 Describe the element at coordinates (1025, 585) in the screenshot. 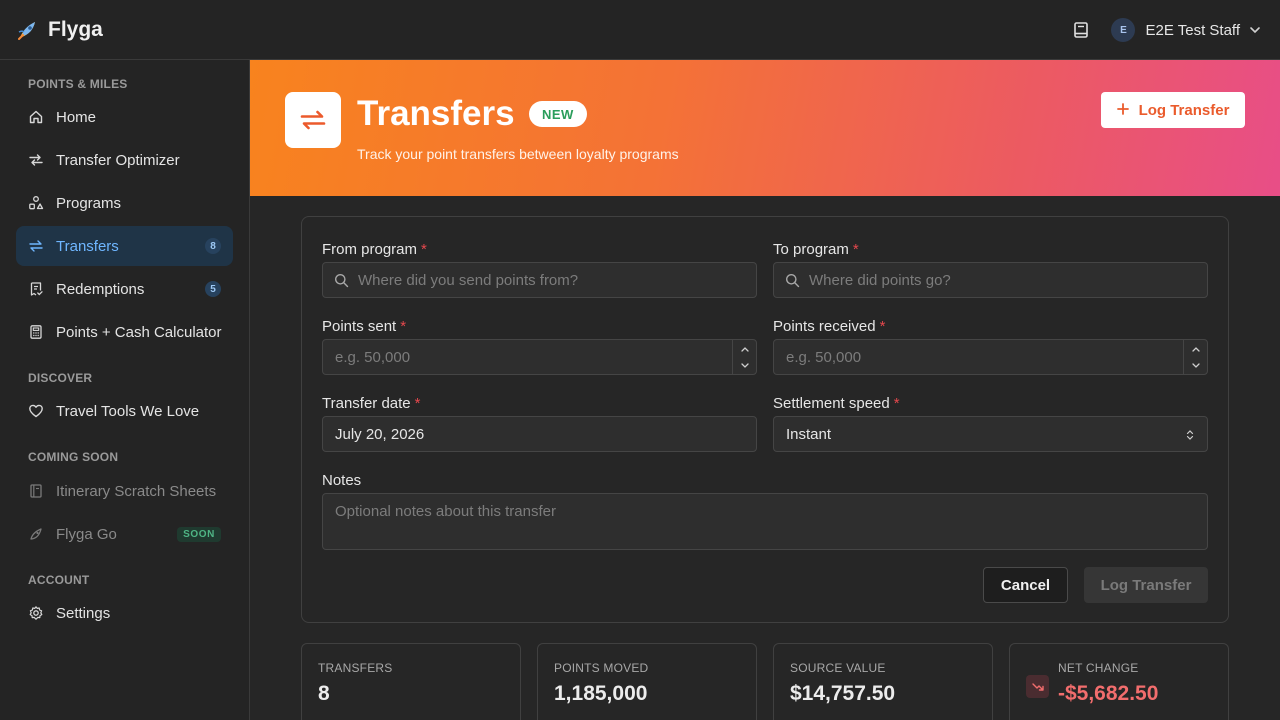

I see `cancel-button: Cancel` at that location.